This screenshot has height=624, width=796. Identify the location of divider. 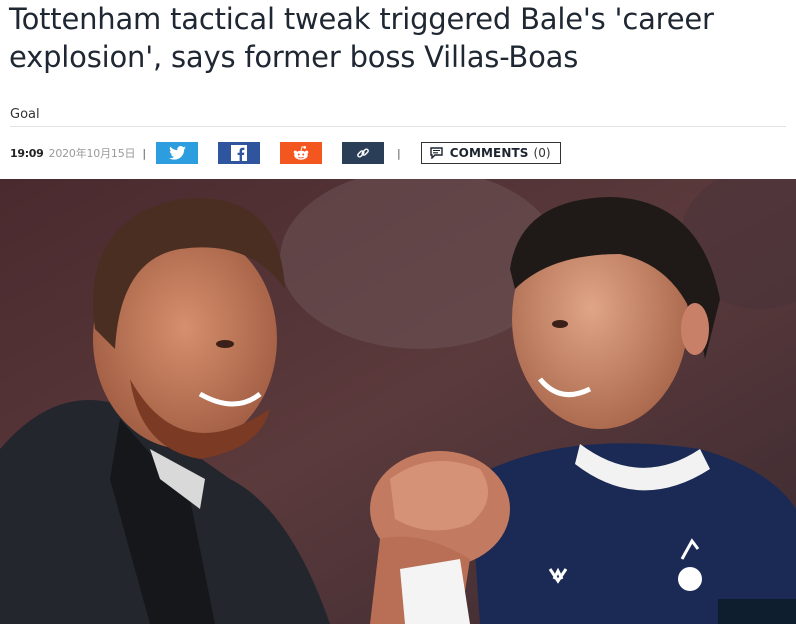
(398, 126).